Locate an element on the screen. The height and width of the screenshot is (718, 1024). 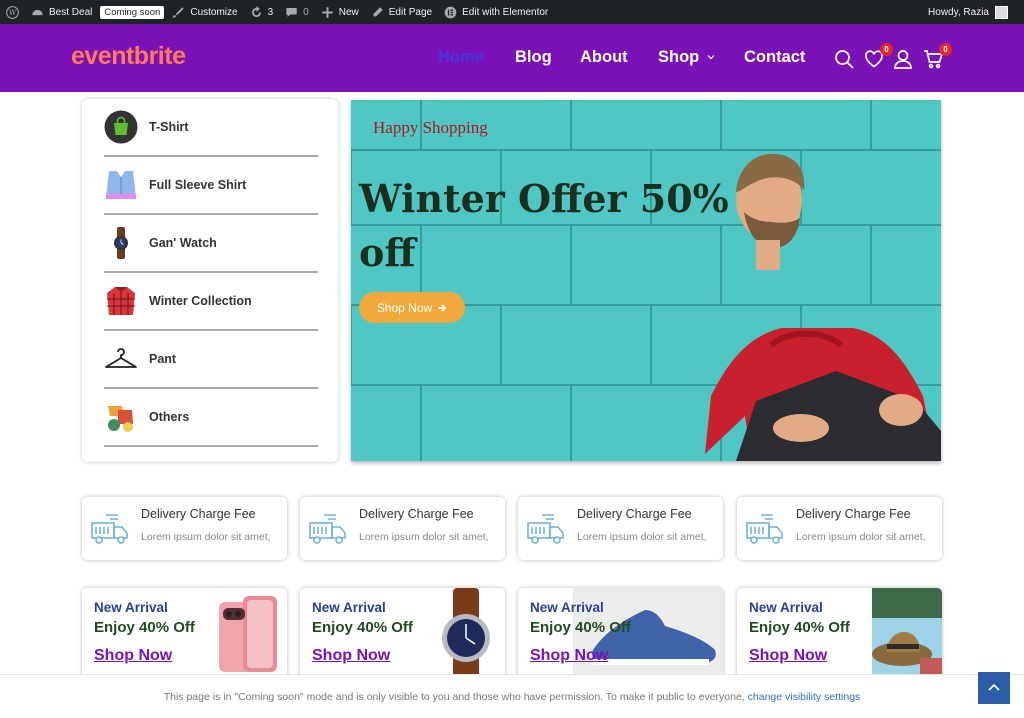
hero-subtitle: Happy Shopping is located at coordinates (430, 127).